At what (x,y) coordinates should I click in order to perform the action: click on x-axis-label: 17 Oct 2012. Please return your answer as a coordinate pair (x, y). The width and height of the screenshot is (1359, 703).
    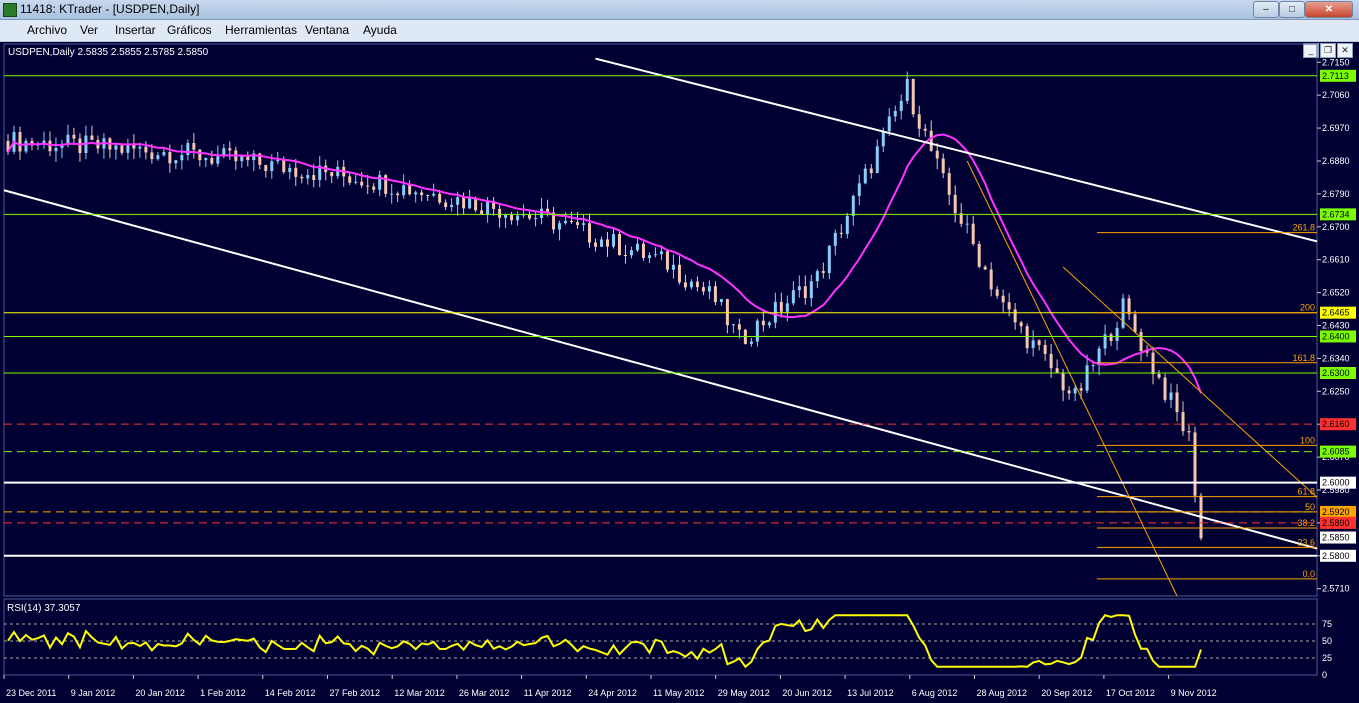
    Looking at the image, I should click on (1130, 693).